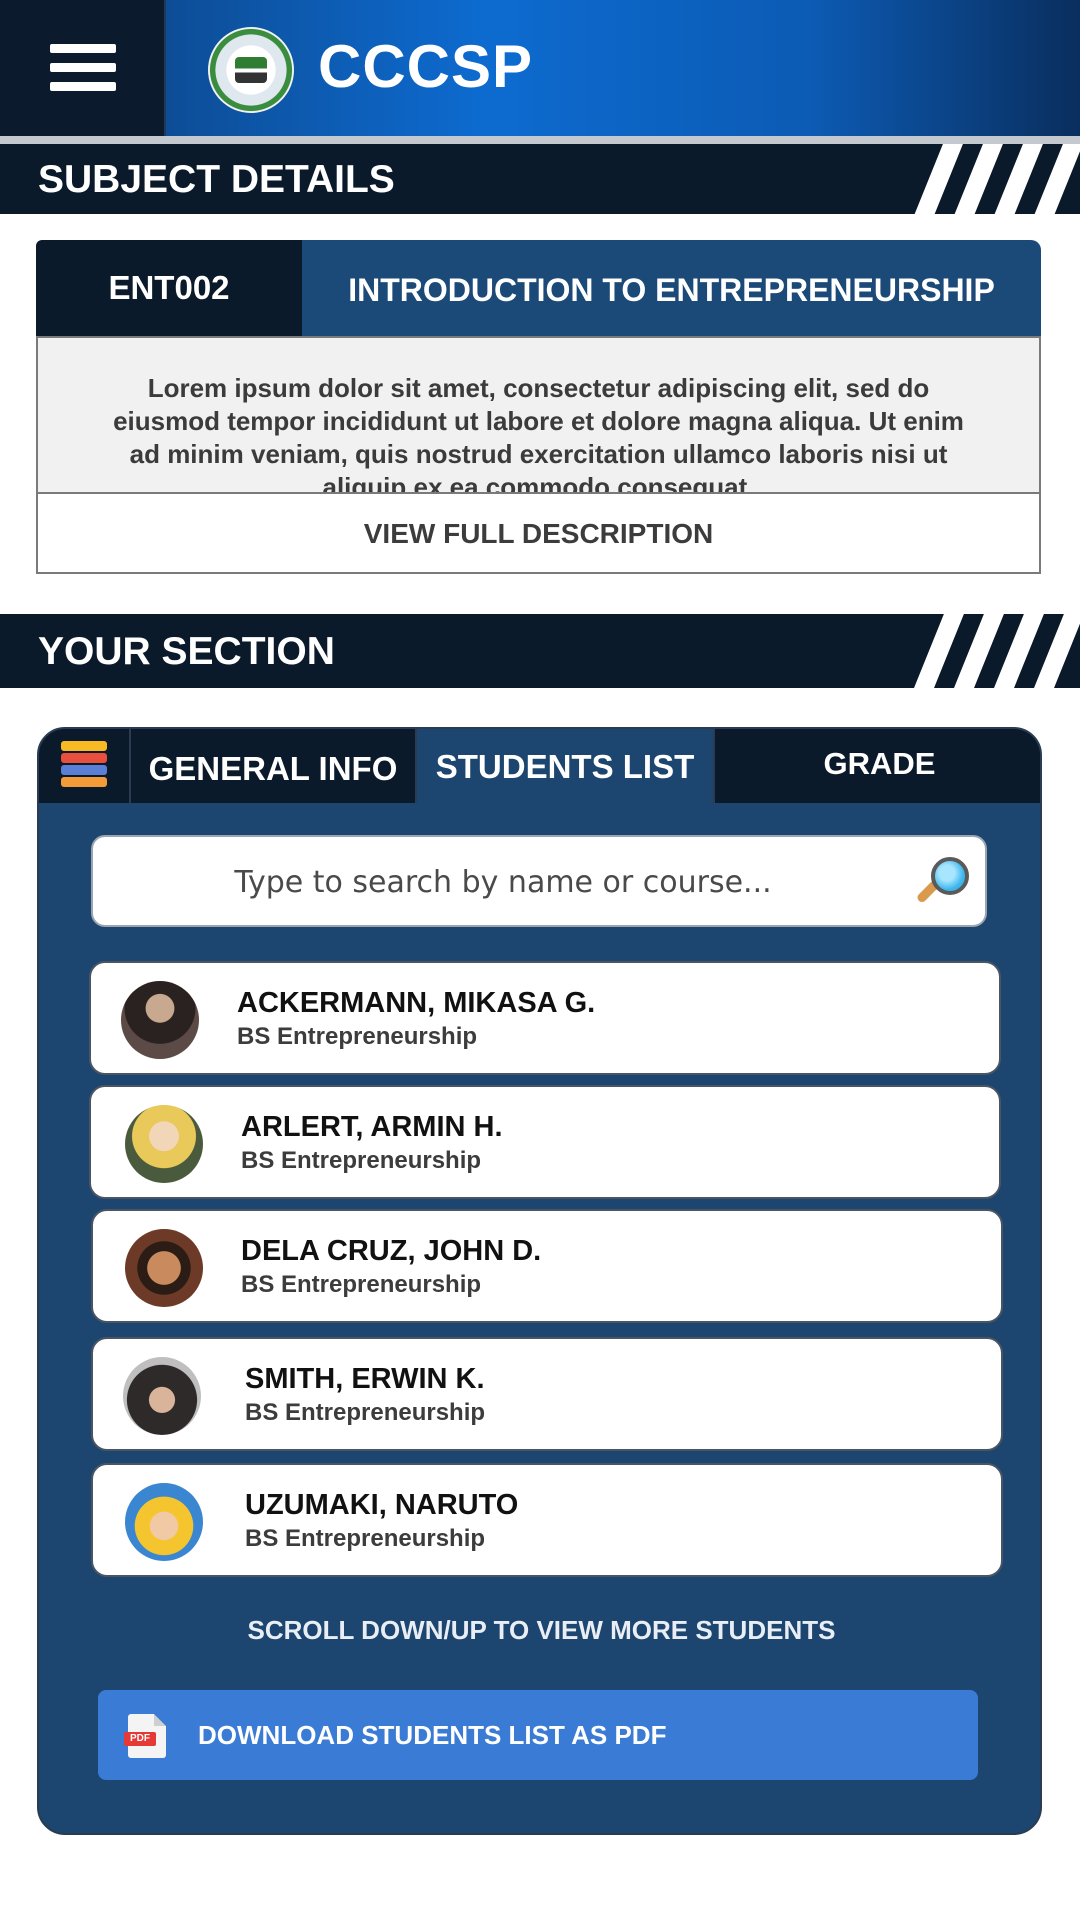  I want to click on your-section-title: YOUR SECTION, so click(186, 651).